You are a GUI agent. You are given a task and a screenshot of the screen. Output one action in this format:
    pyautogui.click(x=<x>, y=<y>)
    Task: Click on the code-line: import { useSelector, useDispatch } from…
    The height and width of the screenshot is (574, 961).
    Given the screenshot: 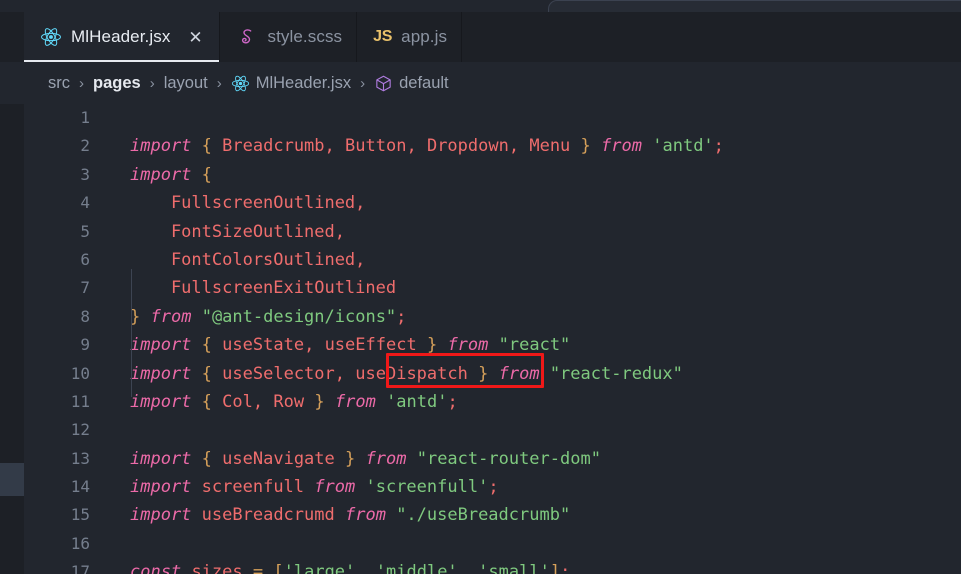 What is the action you would take?
    pyautogui.click(x=534, y=374)
    